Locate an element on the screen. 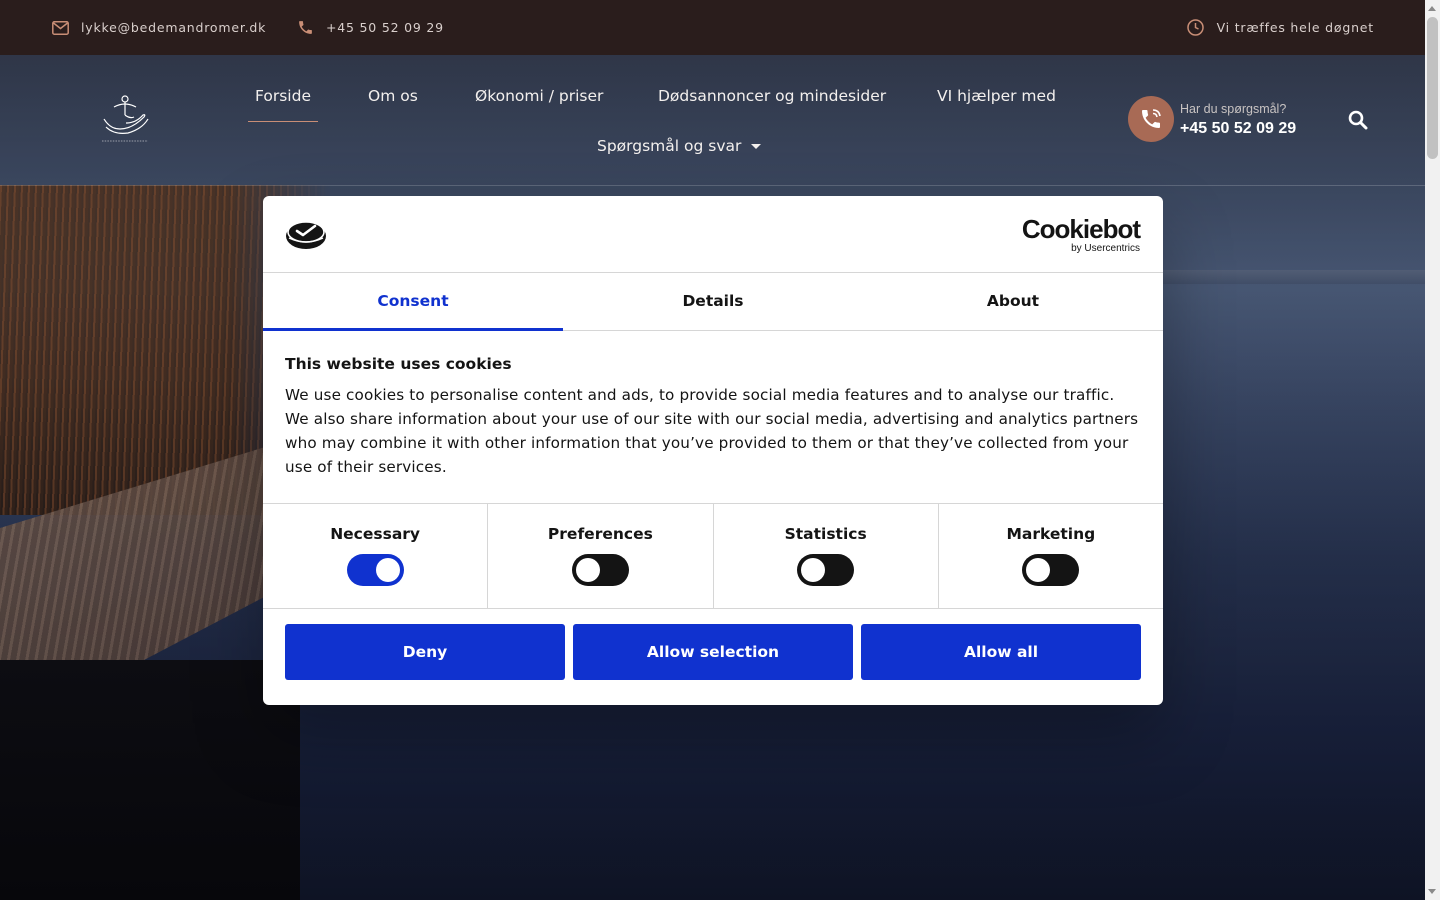  site-logo is located at coordinates (125, 120).